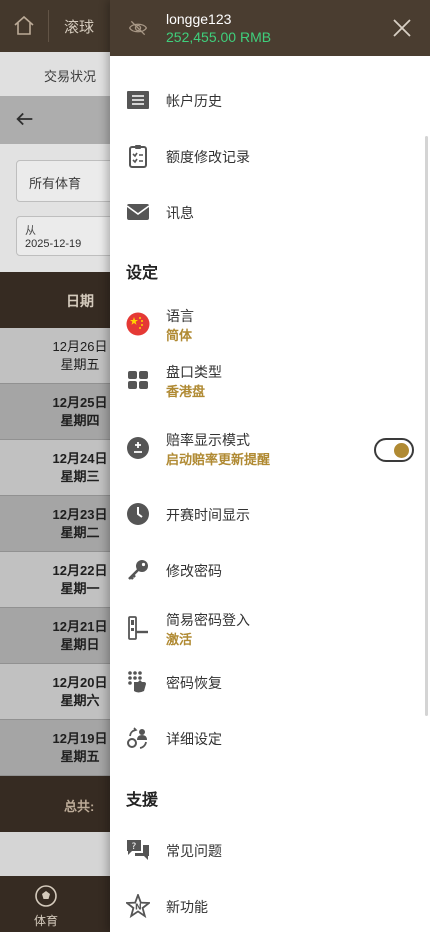 The width and height of the screenshot is (430, 932). What do you see at coordinates (208, 157) in the screenshot?
I see `menu-label: 额度修改记录` at bounding box center [208, 157].